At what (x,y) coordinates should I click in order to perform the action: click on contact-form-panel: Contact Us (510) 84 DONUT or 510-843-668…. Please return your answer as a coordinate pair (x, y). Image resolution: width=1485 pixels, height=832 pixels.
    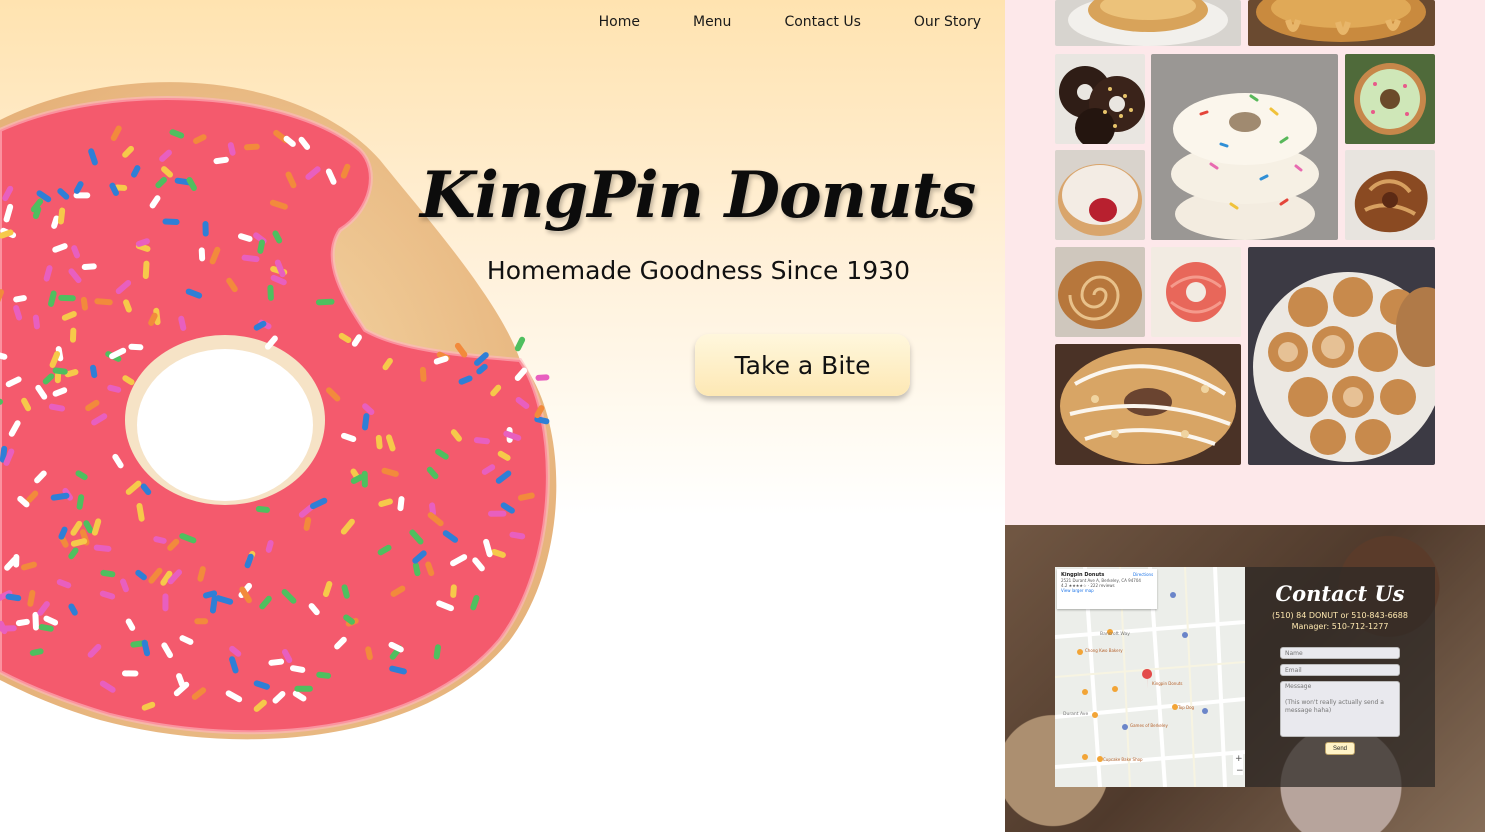
    Looking at the image, I should click on (1340, 677).